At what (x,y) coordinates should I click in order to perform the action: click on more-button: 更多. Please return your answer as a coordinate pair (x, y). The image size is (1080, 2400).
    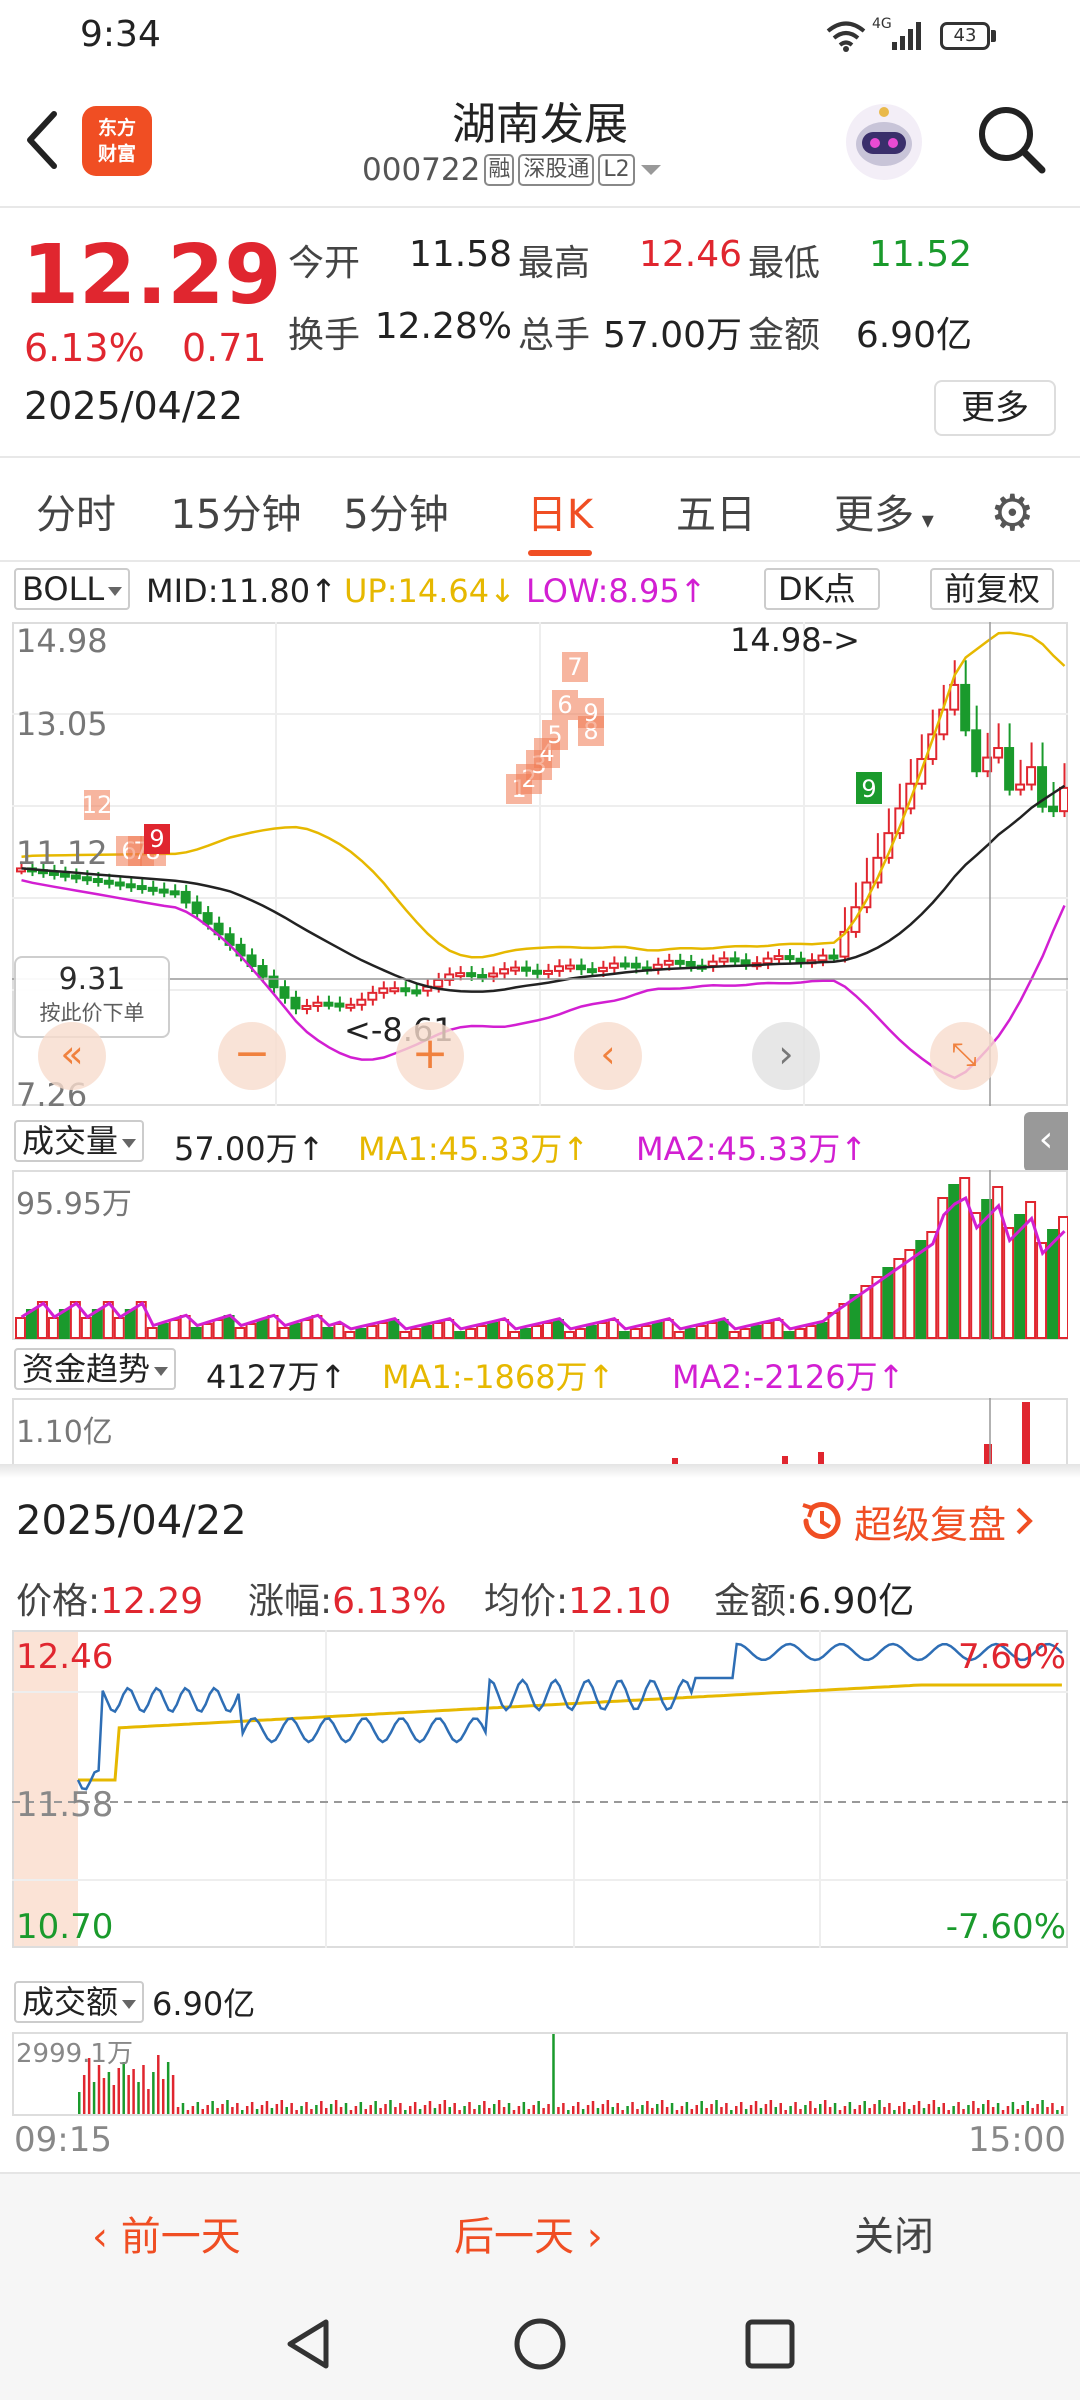
    Looking at the image, I should click on (995, 408).